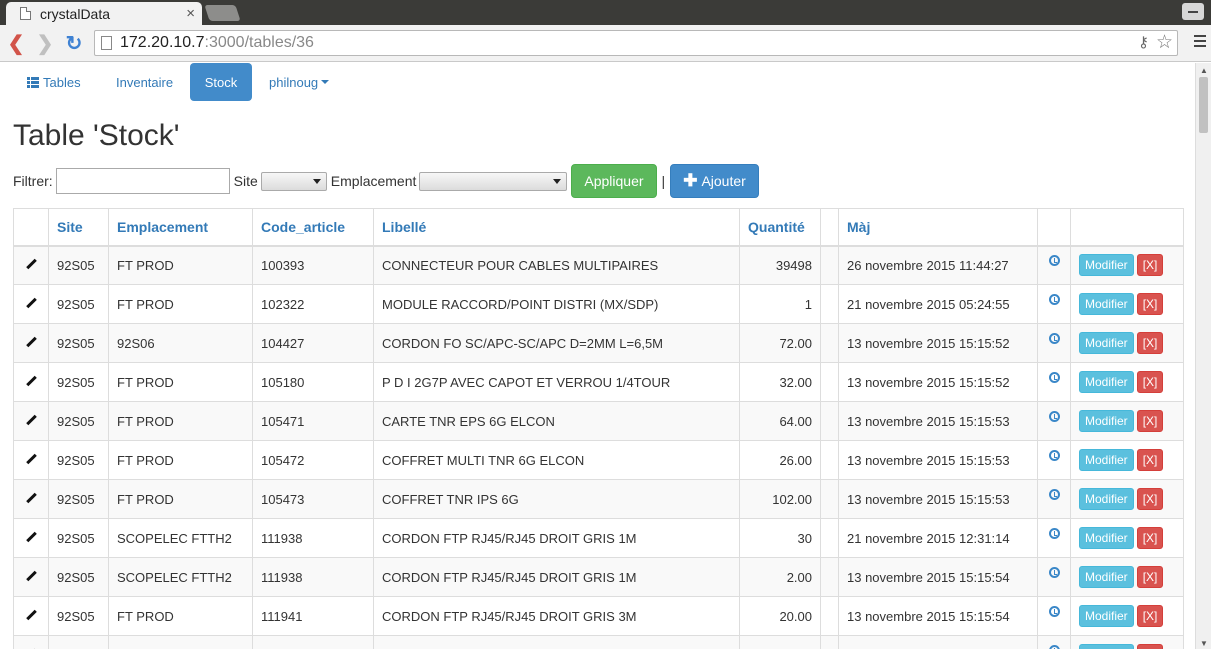 This screenshot has height=649, width=1211. What do you see at coordinates (1200, 41) in the screenshot?
I see `browser-menu-icon` at bounding box center [1200, 41].